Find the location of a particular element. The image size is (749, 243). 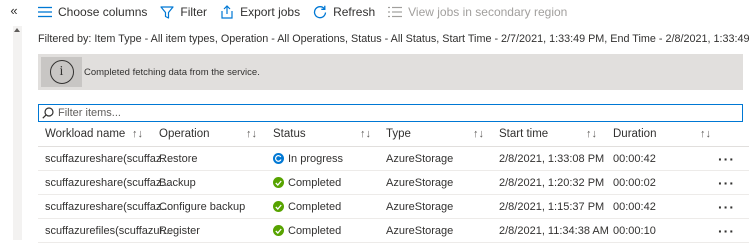

filter-button: Filter is located at coordinates (183, 12).